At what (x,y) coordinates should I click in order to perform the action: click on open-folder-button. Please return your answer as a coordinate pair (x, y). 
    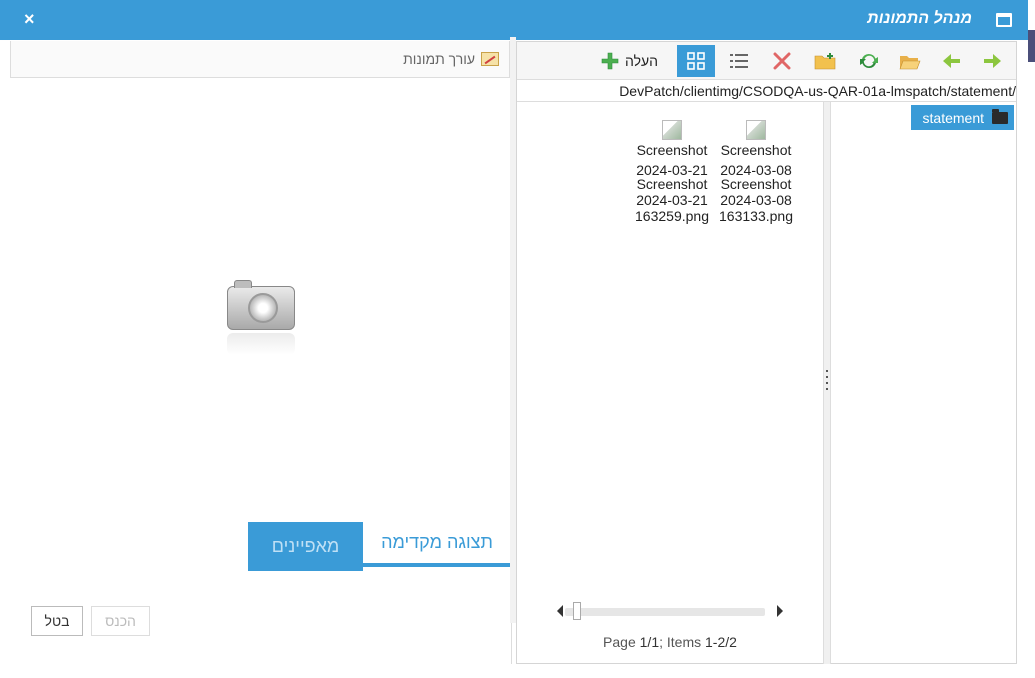
    Looking at the image, I should click on (910, 61).